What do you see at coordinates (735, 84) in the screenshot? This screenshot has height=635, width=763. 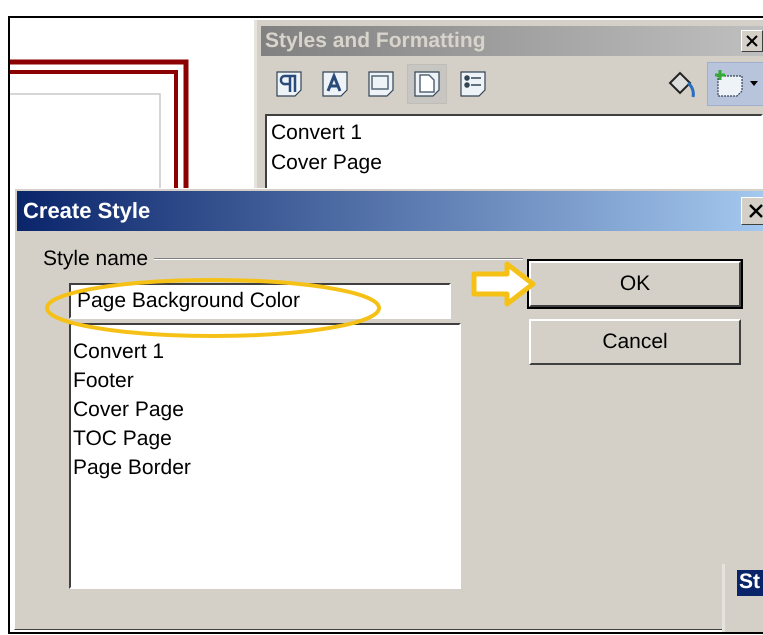 I see `new-style-button` at bounding box center [735, 84].